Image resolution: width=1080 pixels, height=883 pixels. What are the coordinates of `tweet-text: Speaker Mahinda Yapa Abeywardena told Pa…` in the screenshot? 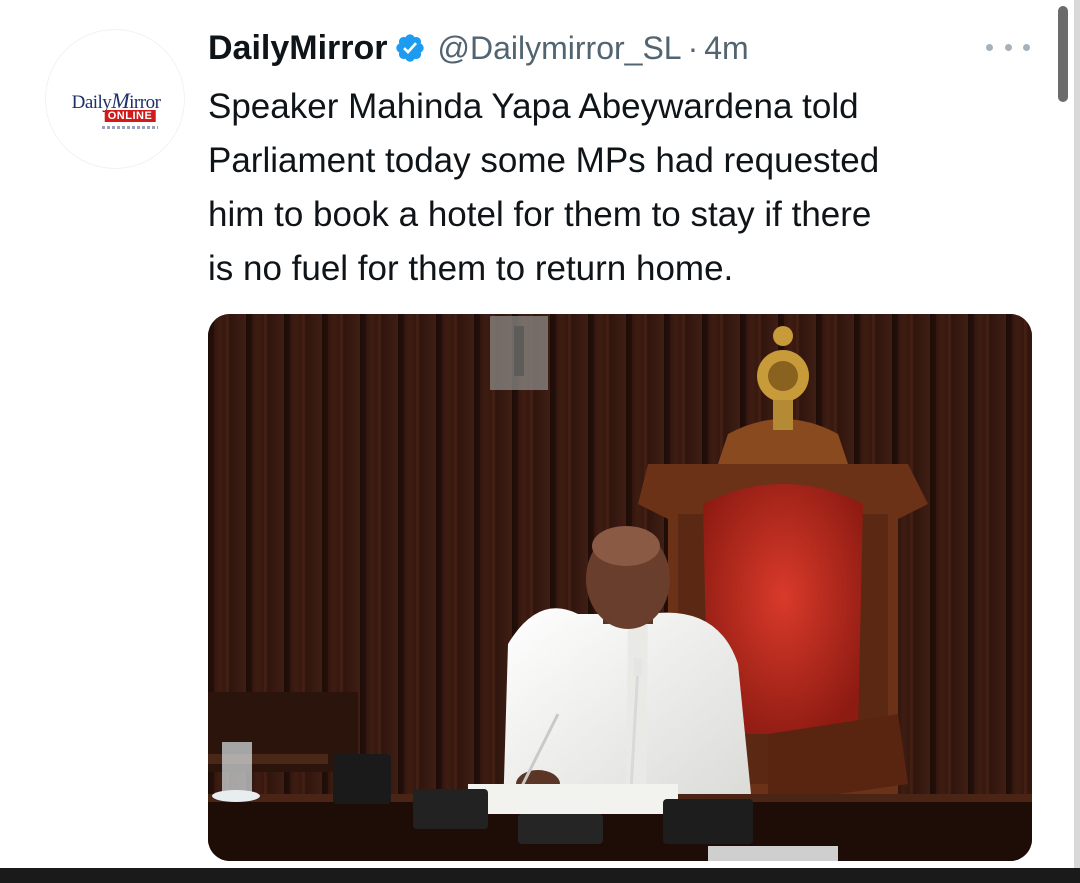 It's located at (544, 187).